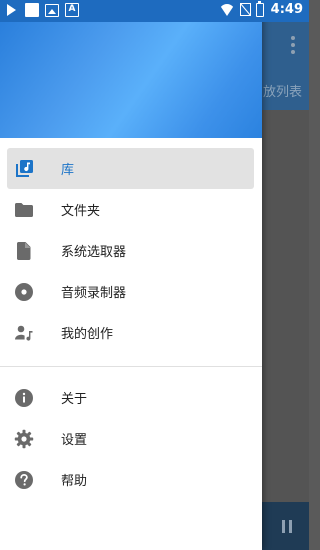 This screenshot has width=320, height=550. Describe the element at coordinates (24, 291) in the screenshot. I see `disc-icon` at that location.